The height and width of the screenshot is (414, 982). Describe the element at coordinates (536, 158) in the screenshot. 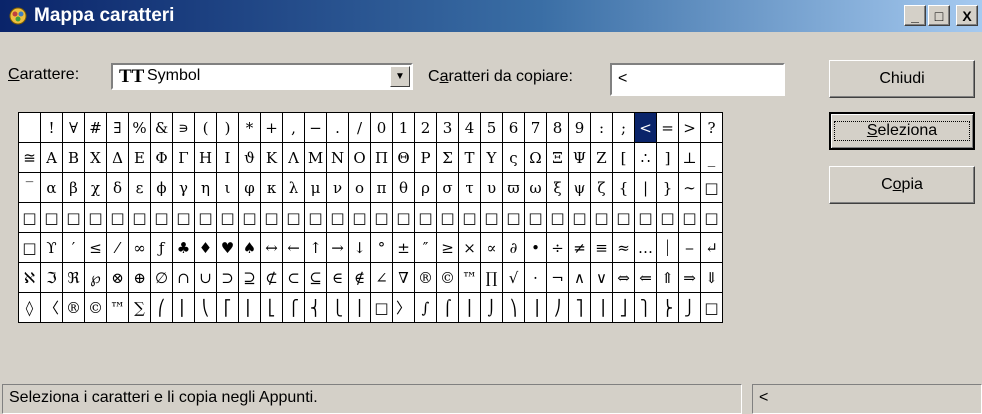

I see `char-cell: Ω` at that location.